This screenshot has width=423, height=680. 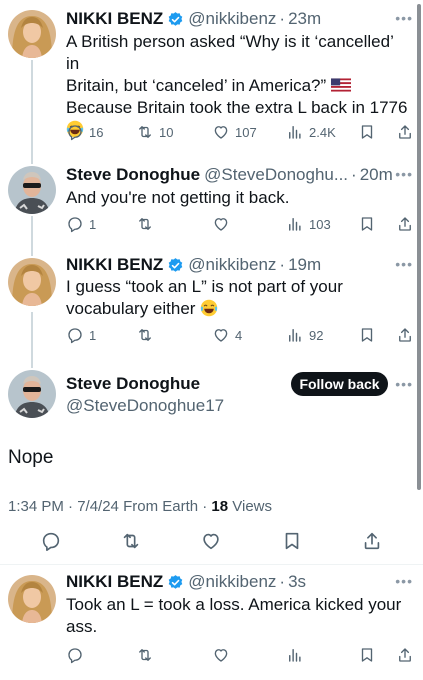 I want to click on tweet-text-line: ass., so click(x=82, y=626).